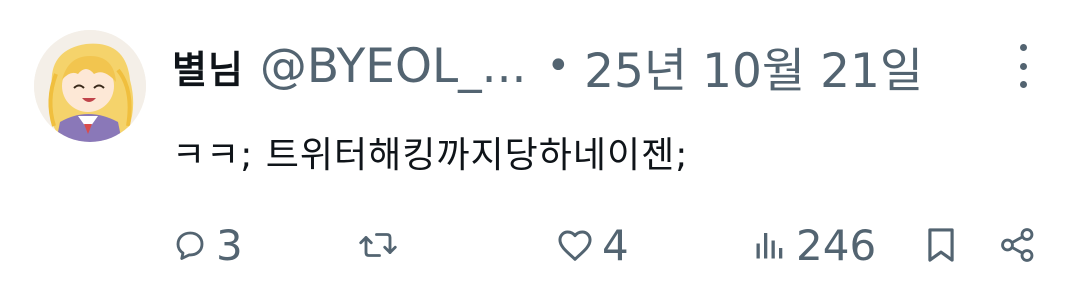  Describe the element at coordinates (753, 66) in the screenshot. I see `tweet-date: 25년 10월 21일` at that location.